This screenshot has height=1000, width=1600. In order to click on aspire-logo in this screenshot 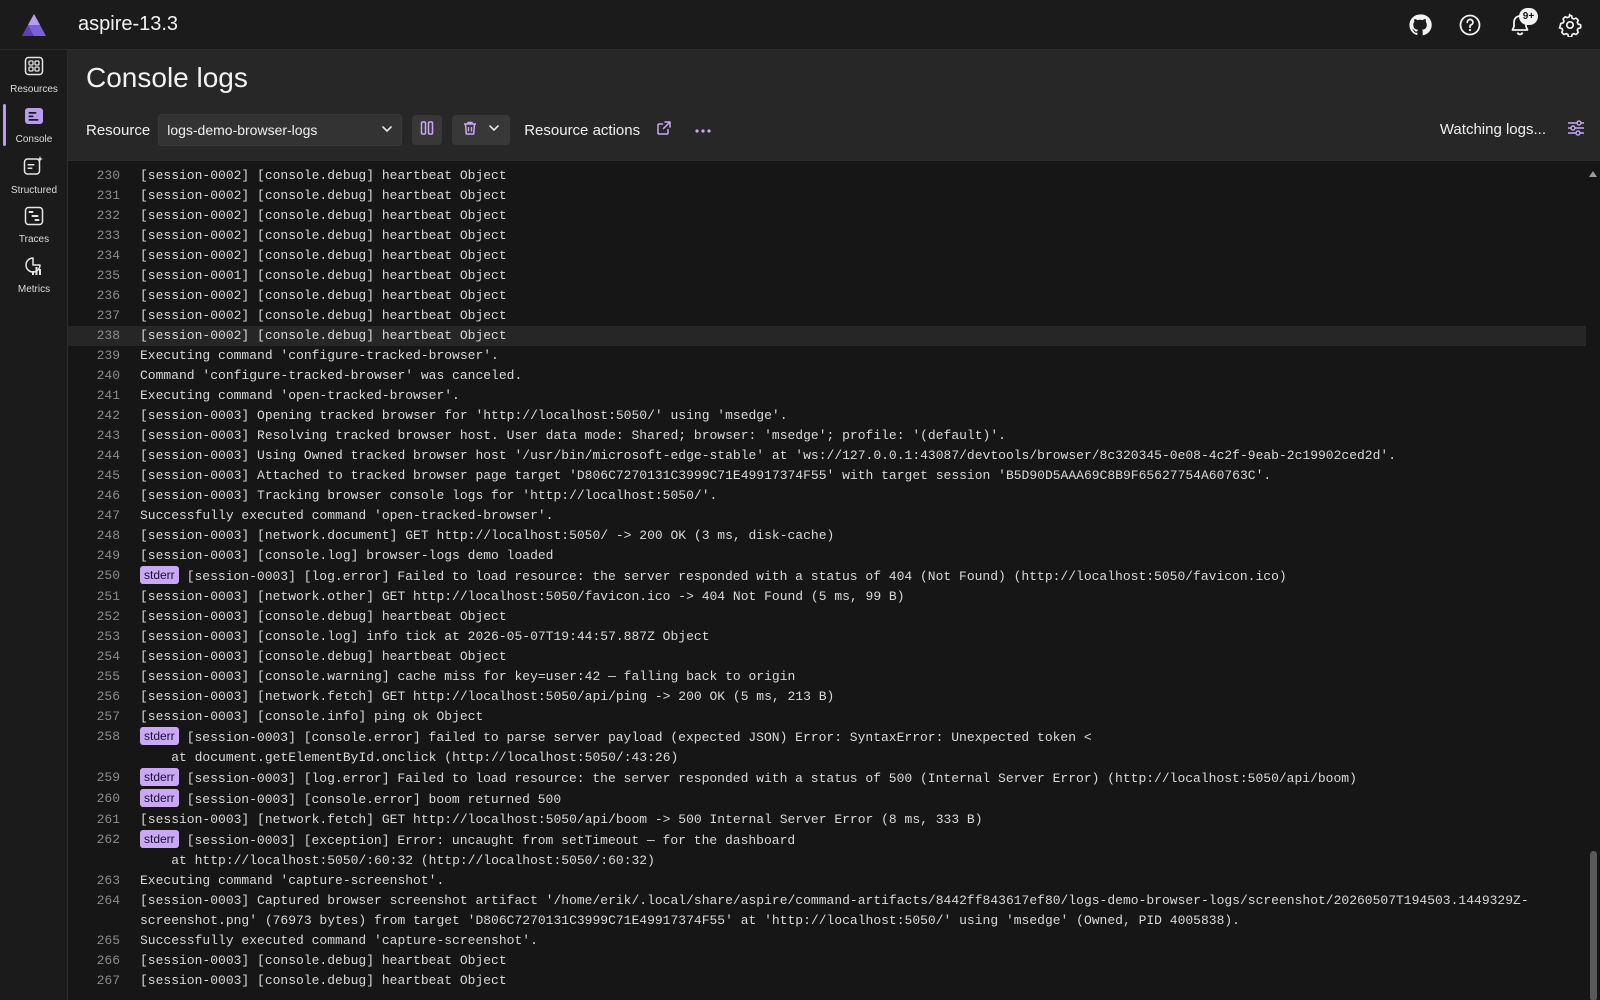, I will do `click(34, 25)`.